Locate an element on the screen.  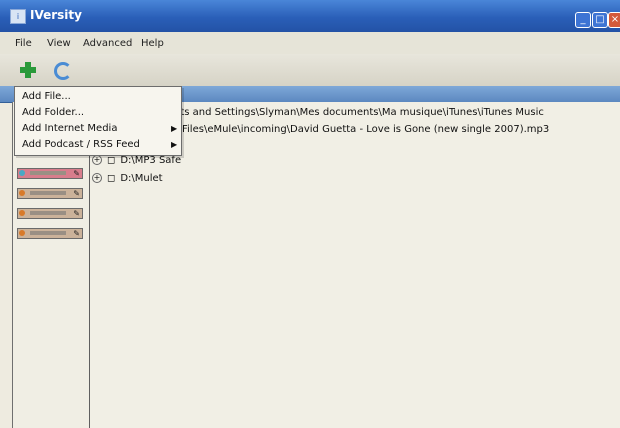
minimize-button: _ is located at coordinates (583, 20).